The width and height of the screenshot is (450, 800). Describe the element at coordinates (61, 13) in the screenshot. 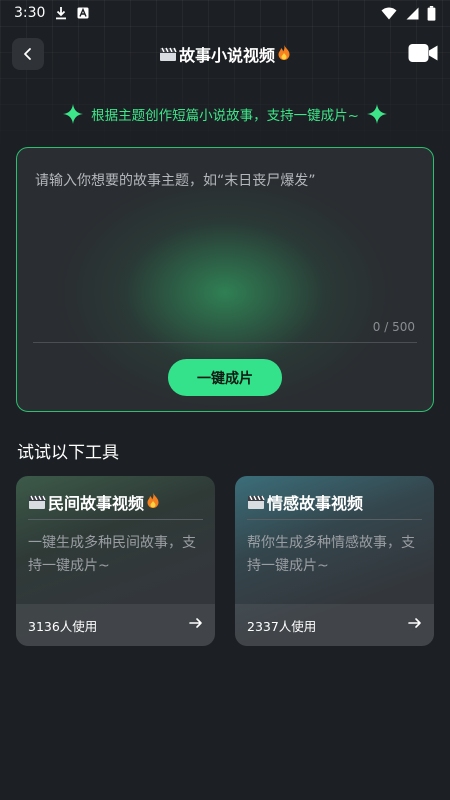

I see `download-icon` at that location.